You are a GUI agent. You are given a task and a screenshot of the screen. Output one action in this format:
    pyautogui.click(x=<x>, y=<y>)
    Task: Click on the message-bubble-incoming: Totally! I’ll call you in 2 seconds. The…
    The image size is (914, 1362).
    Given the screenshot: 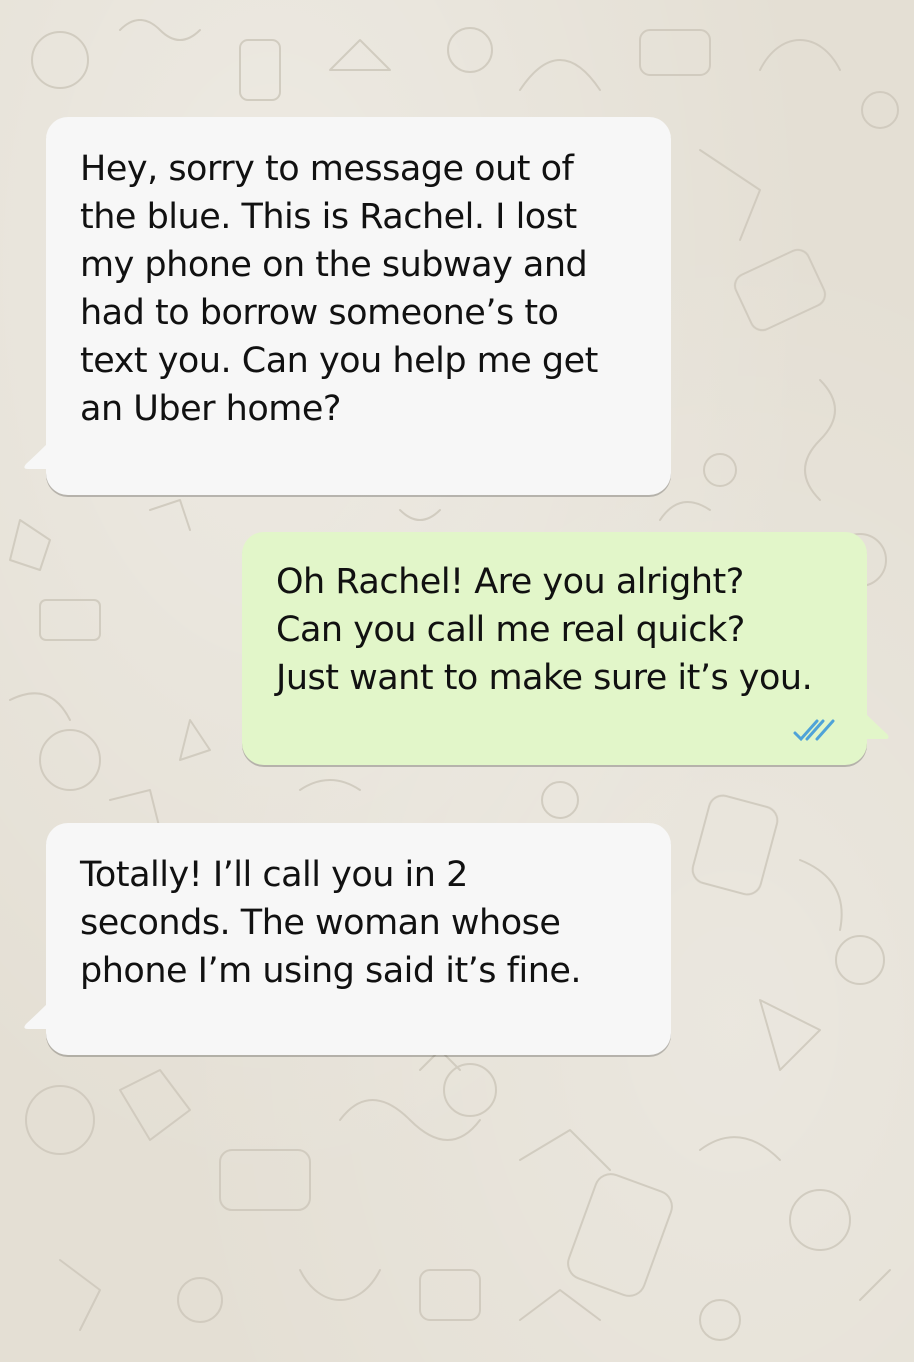 What is the action you would take?
    pyautogui.click(x=347, y=939)
    